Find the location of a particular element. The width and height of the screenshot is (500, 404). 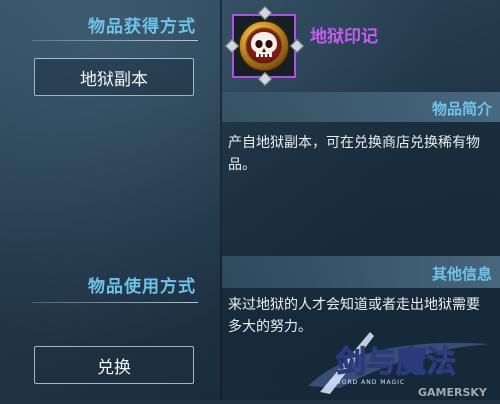

other-header: 其他信息 is located at coordinates (361, 272).